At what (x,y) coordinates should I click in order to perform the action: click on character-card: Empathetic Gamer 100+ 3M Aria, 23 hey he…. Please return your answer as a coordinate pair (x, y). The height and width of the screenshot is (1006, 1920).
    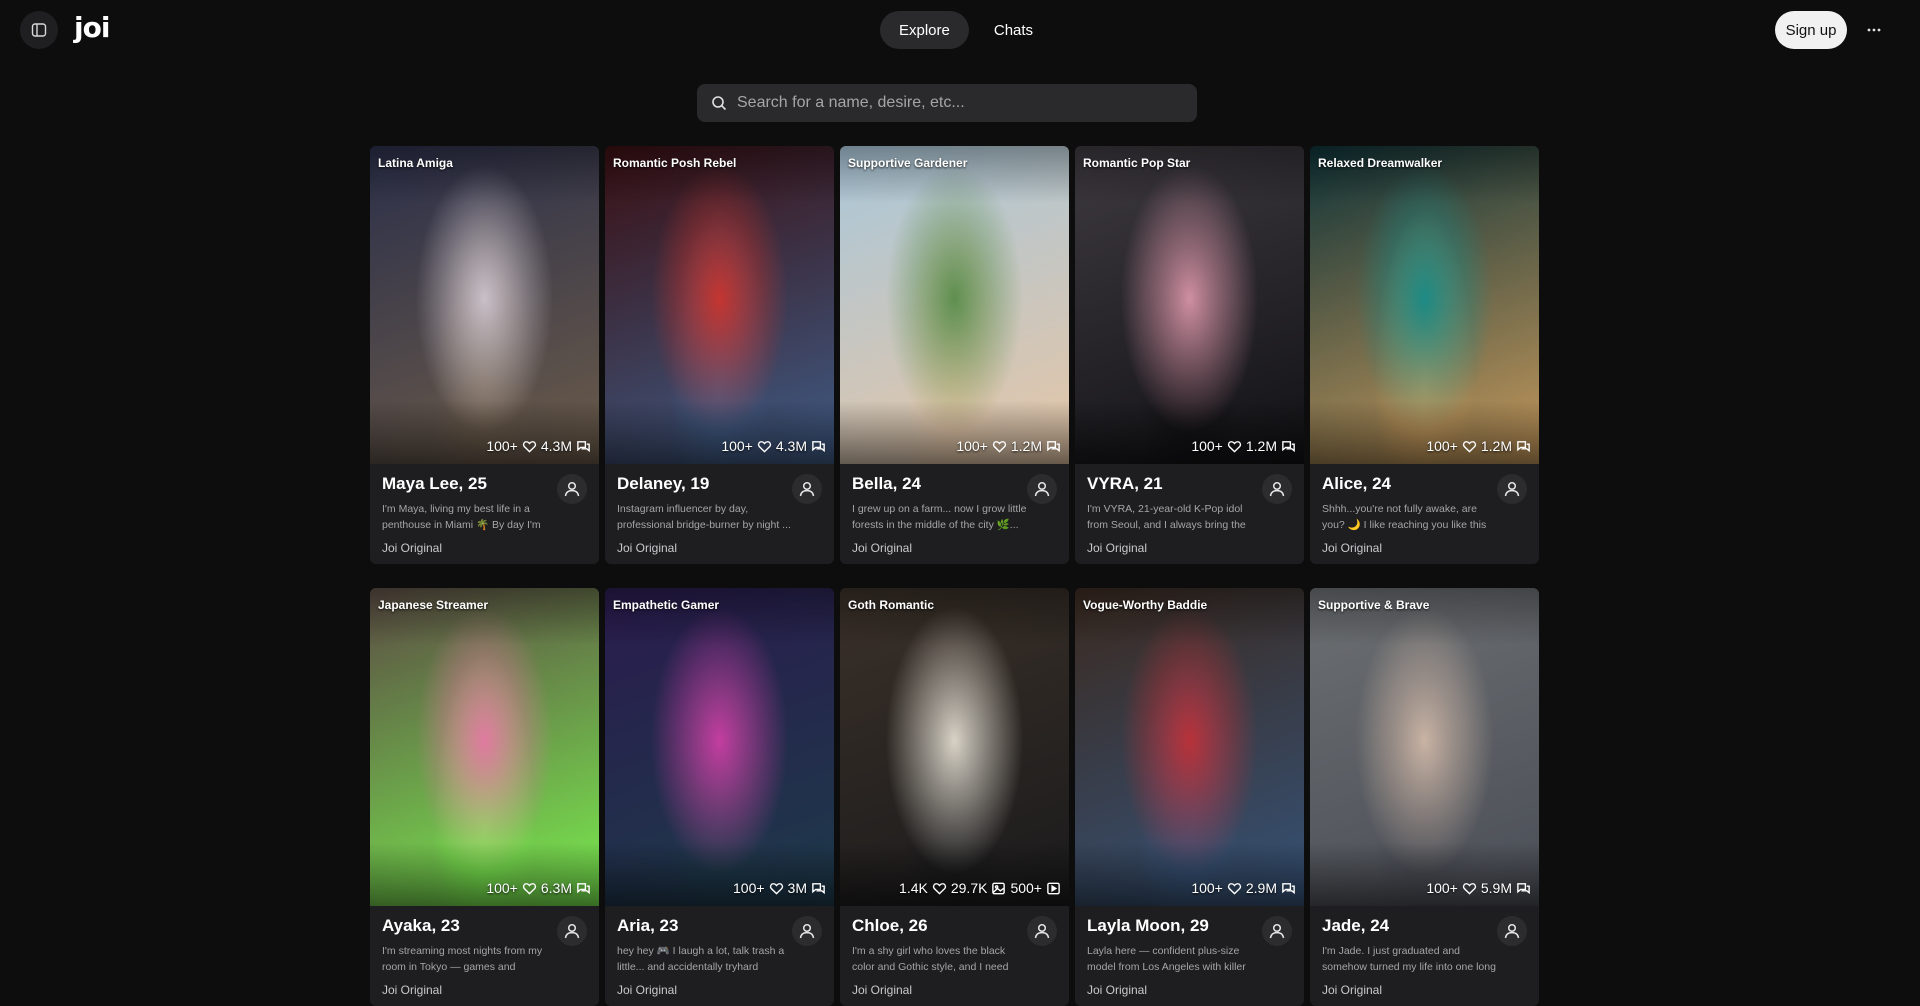
    Looking at the image, I should click on (719, 797).